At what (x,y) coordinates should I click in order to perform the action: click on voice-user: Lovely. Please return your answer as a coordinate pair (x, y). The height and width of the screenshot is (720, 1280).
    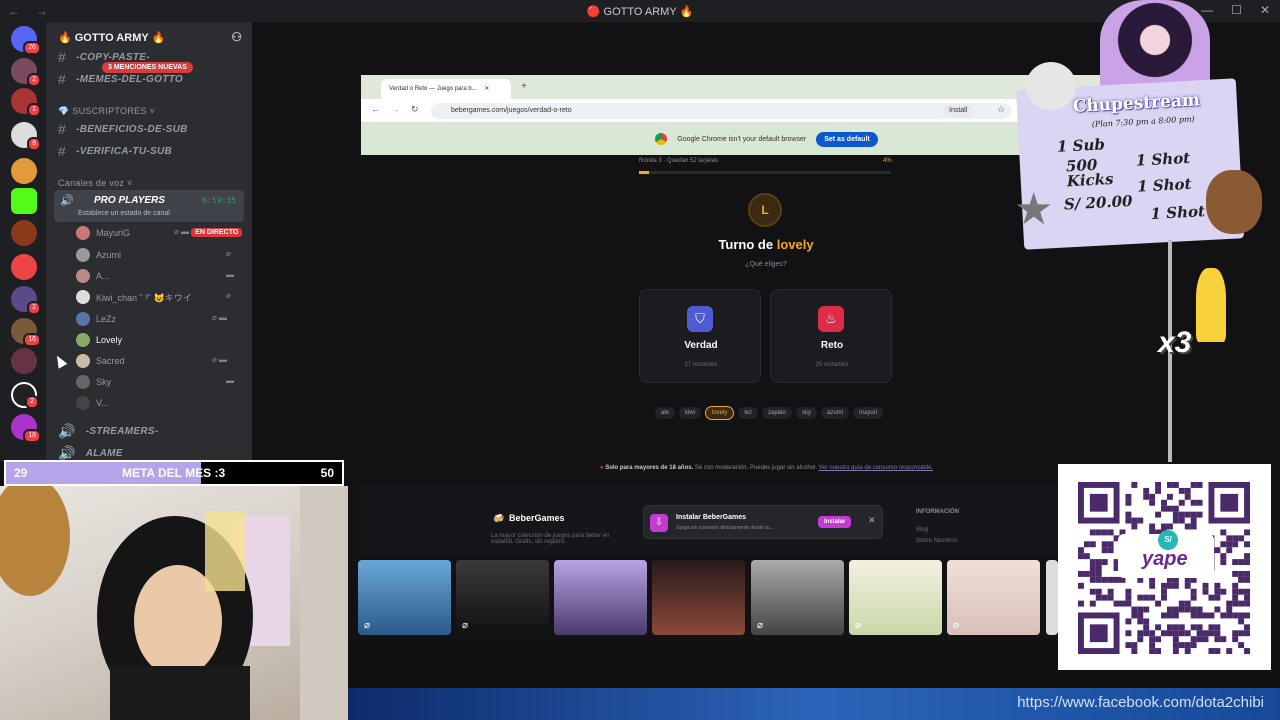
    Looking at the image, I should click on (99, 340).